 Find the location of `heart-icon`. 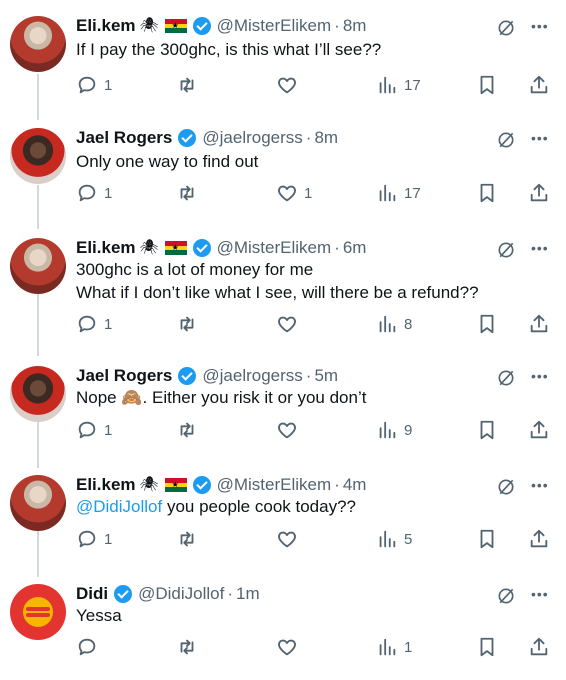

heart-icon is located at coordinates (287, 539).